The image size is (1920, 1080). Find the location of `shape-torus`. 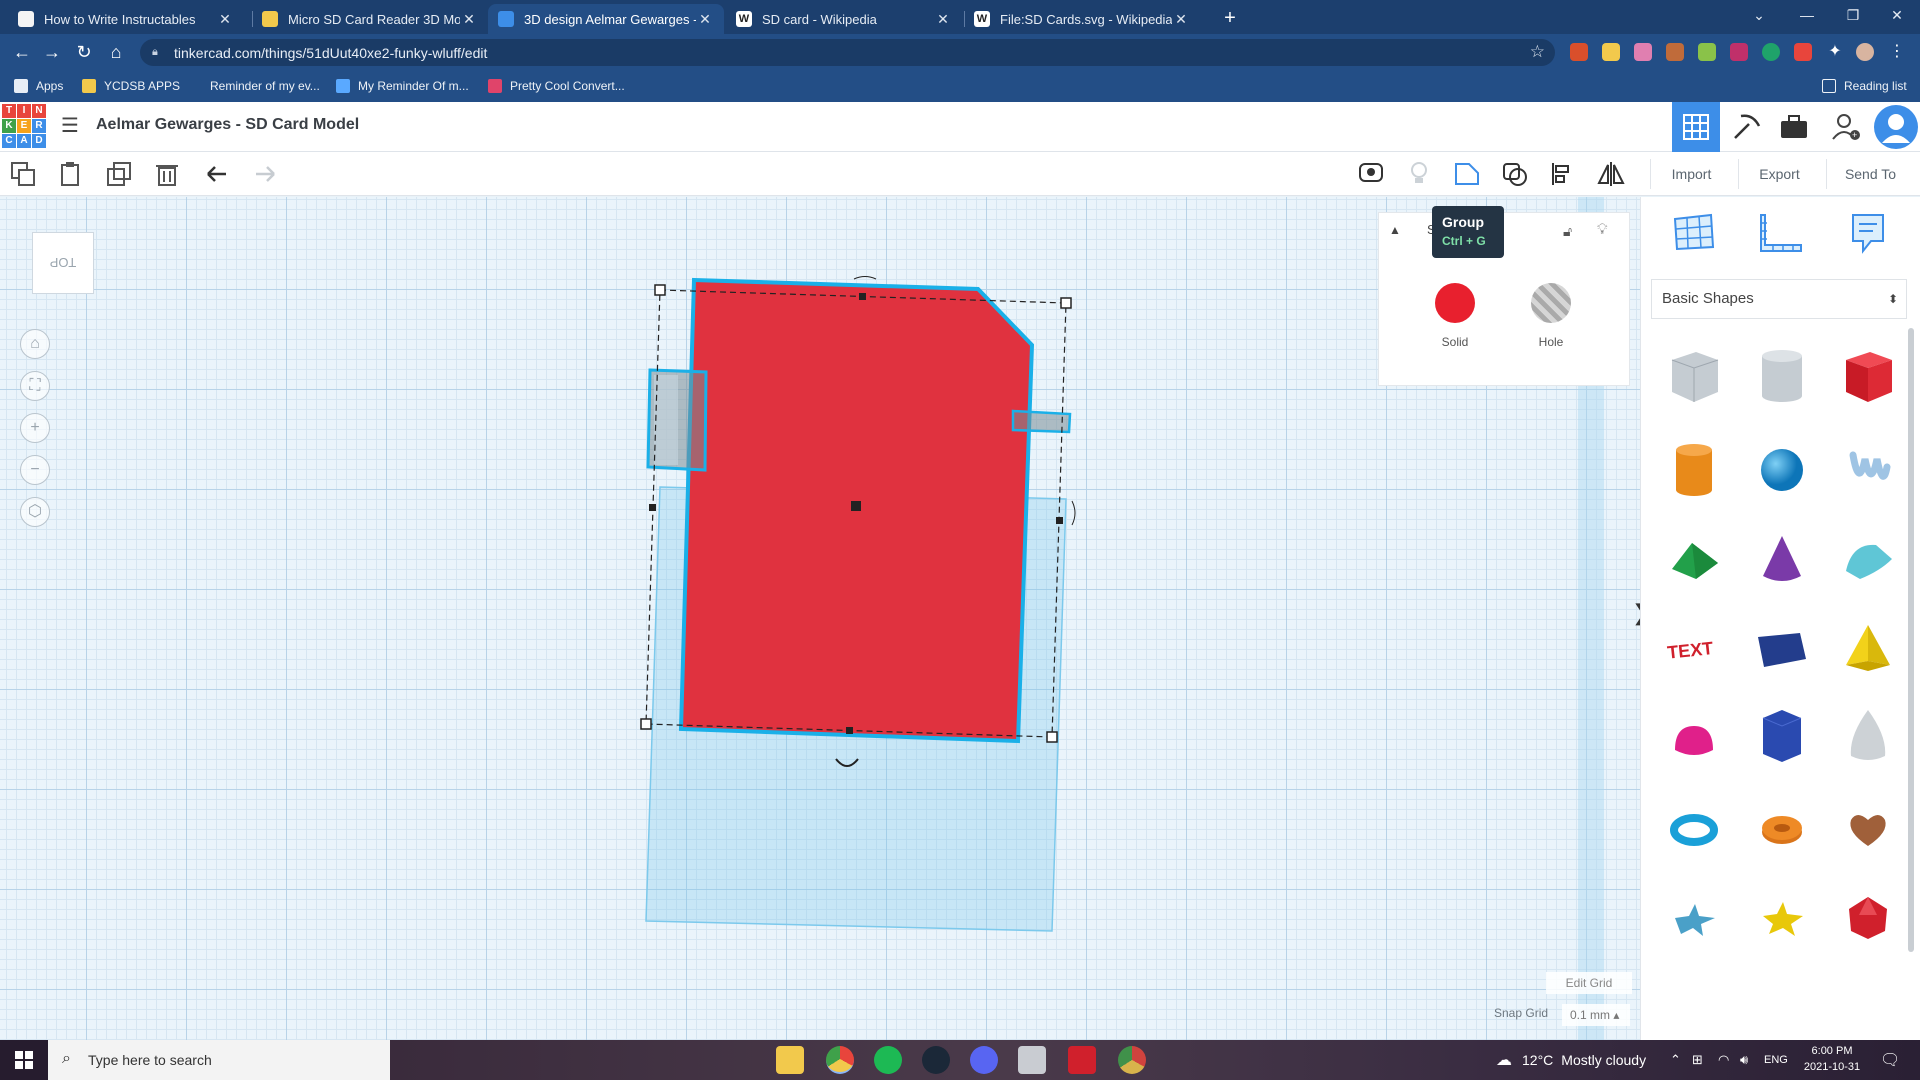

shape-torus is located at coordinates (1694, 830).